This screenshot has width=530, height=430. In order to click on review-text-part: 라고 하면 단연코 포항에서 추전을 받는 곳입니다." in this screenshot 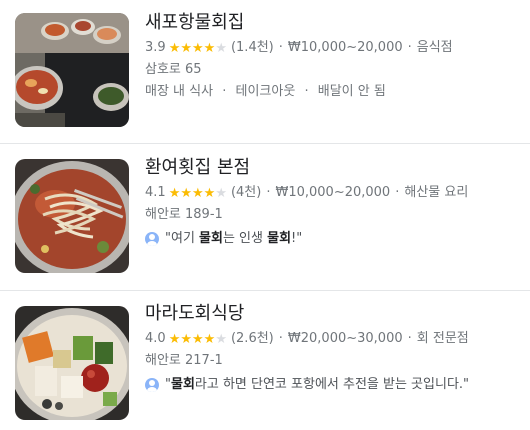, I will do `click(332, 384)`.